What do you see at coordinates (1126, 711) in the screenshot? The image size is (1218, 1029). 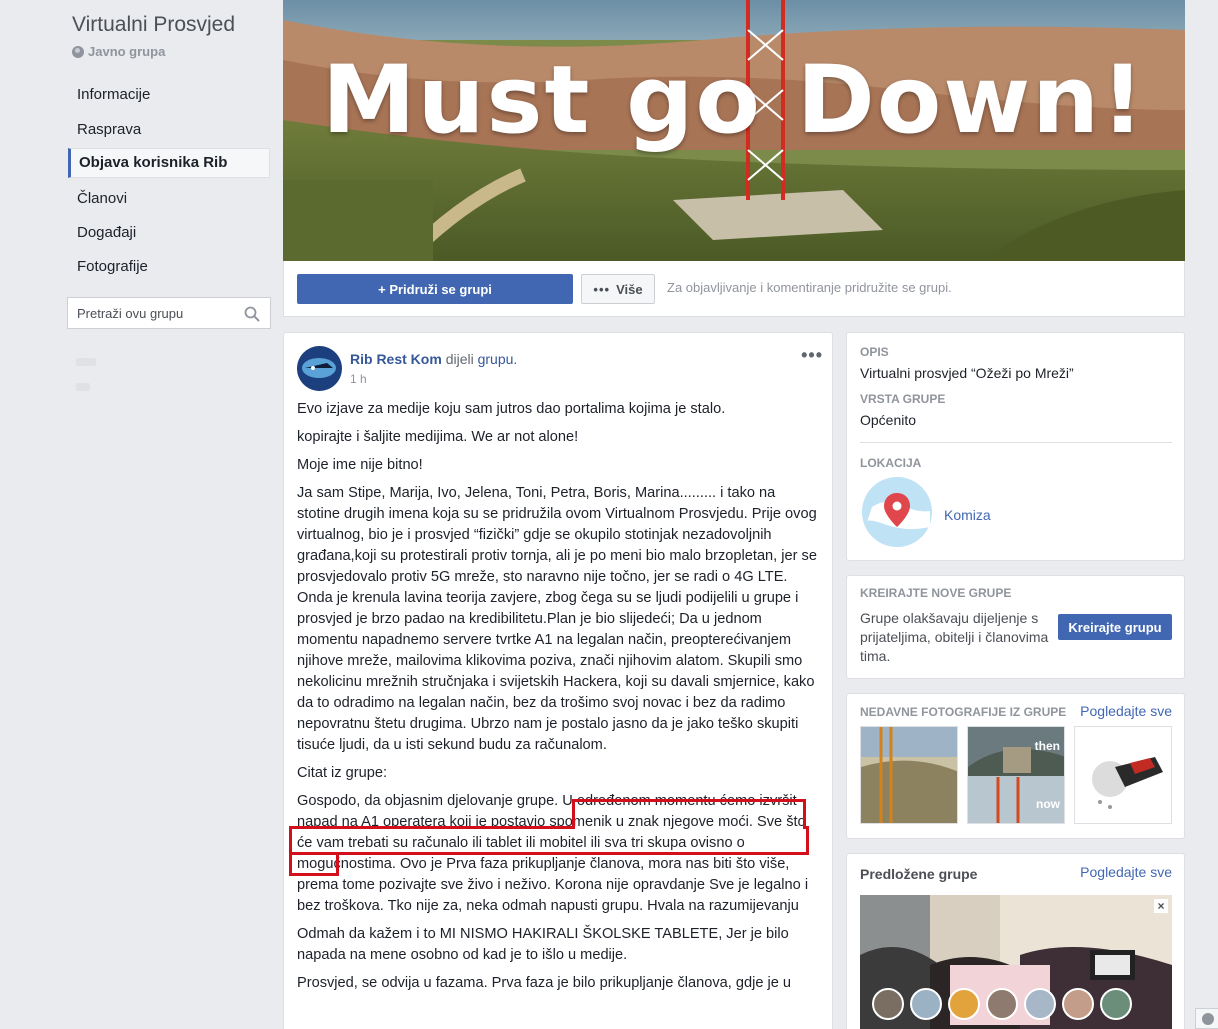 I see `photos-see-all-link: Pogledajte sve` at bounding box center [1126, 711].